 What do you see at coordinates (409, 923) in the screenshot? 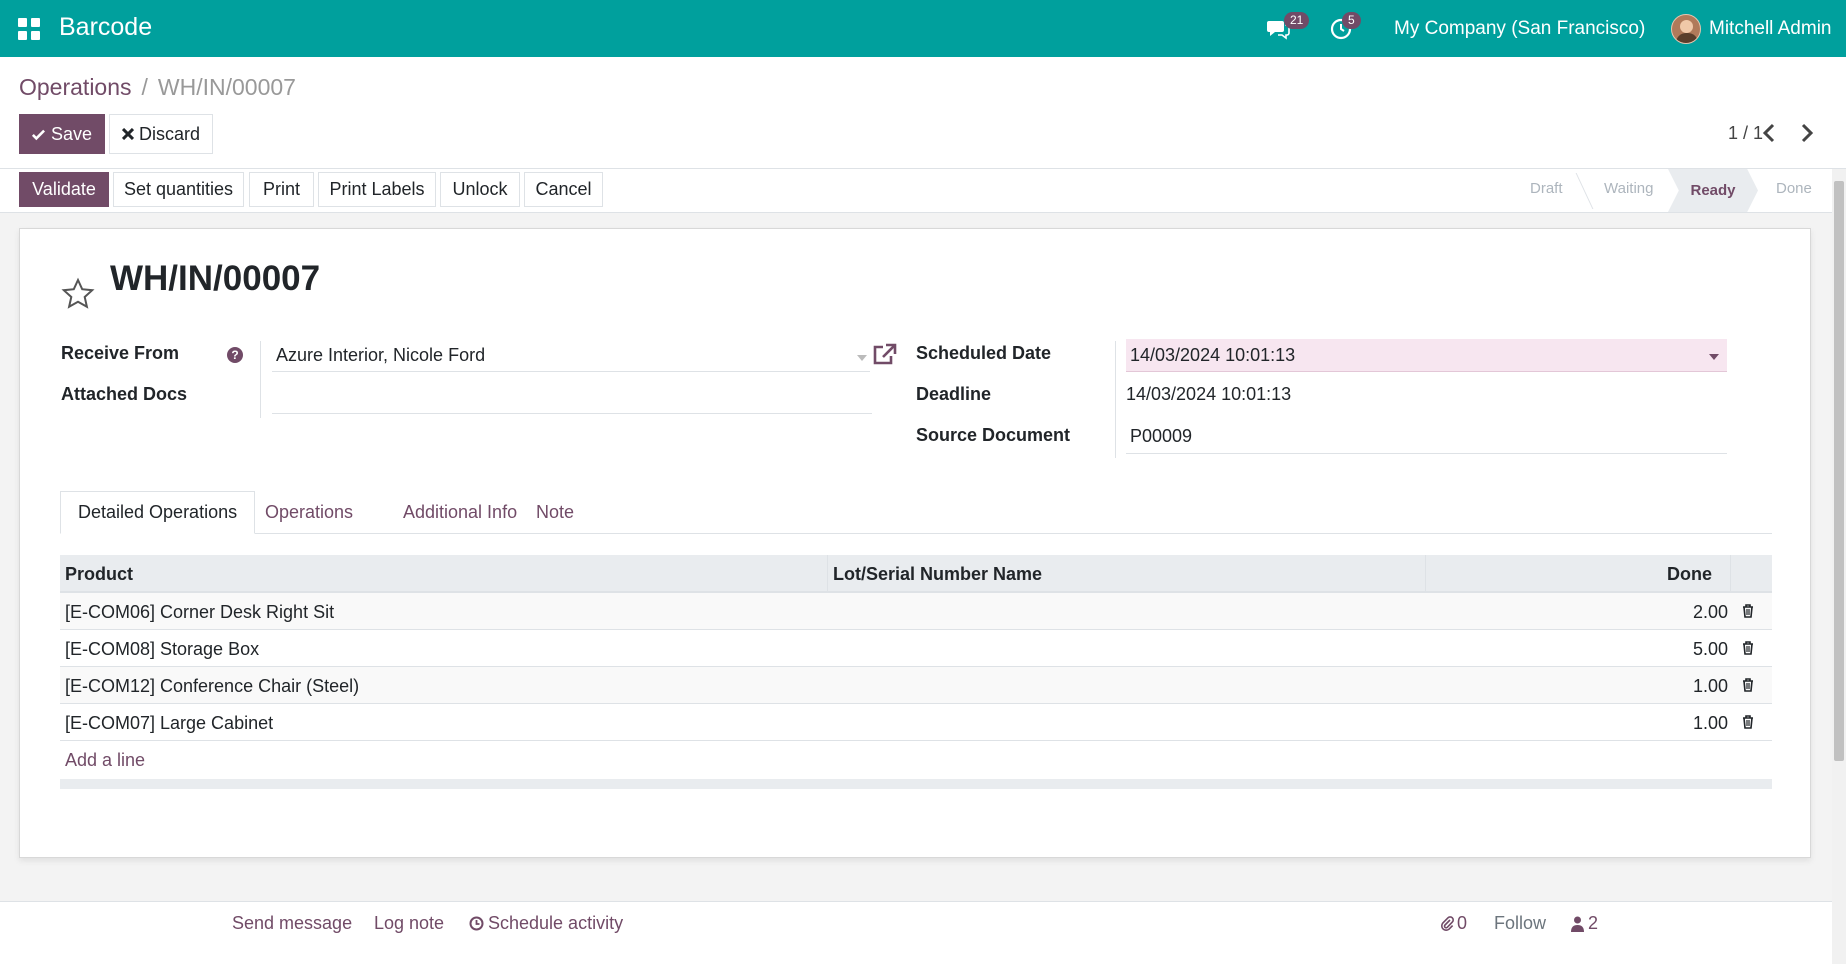
I see `log-note-button: Log note` at bounding box center [409, 923].